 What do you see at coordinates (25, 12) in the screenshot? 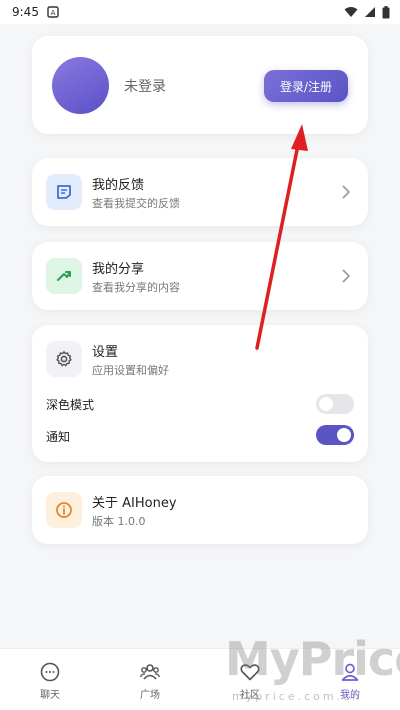
I see `status-time: 9:45` at bounding box center [25, 12].